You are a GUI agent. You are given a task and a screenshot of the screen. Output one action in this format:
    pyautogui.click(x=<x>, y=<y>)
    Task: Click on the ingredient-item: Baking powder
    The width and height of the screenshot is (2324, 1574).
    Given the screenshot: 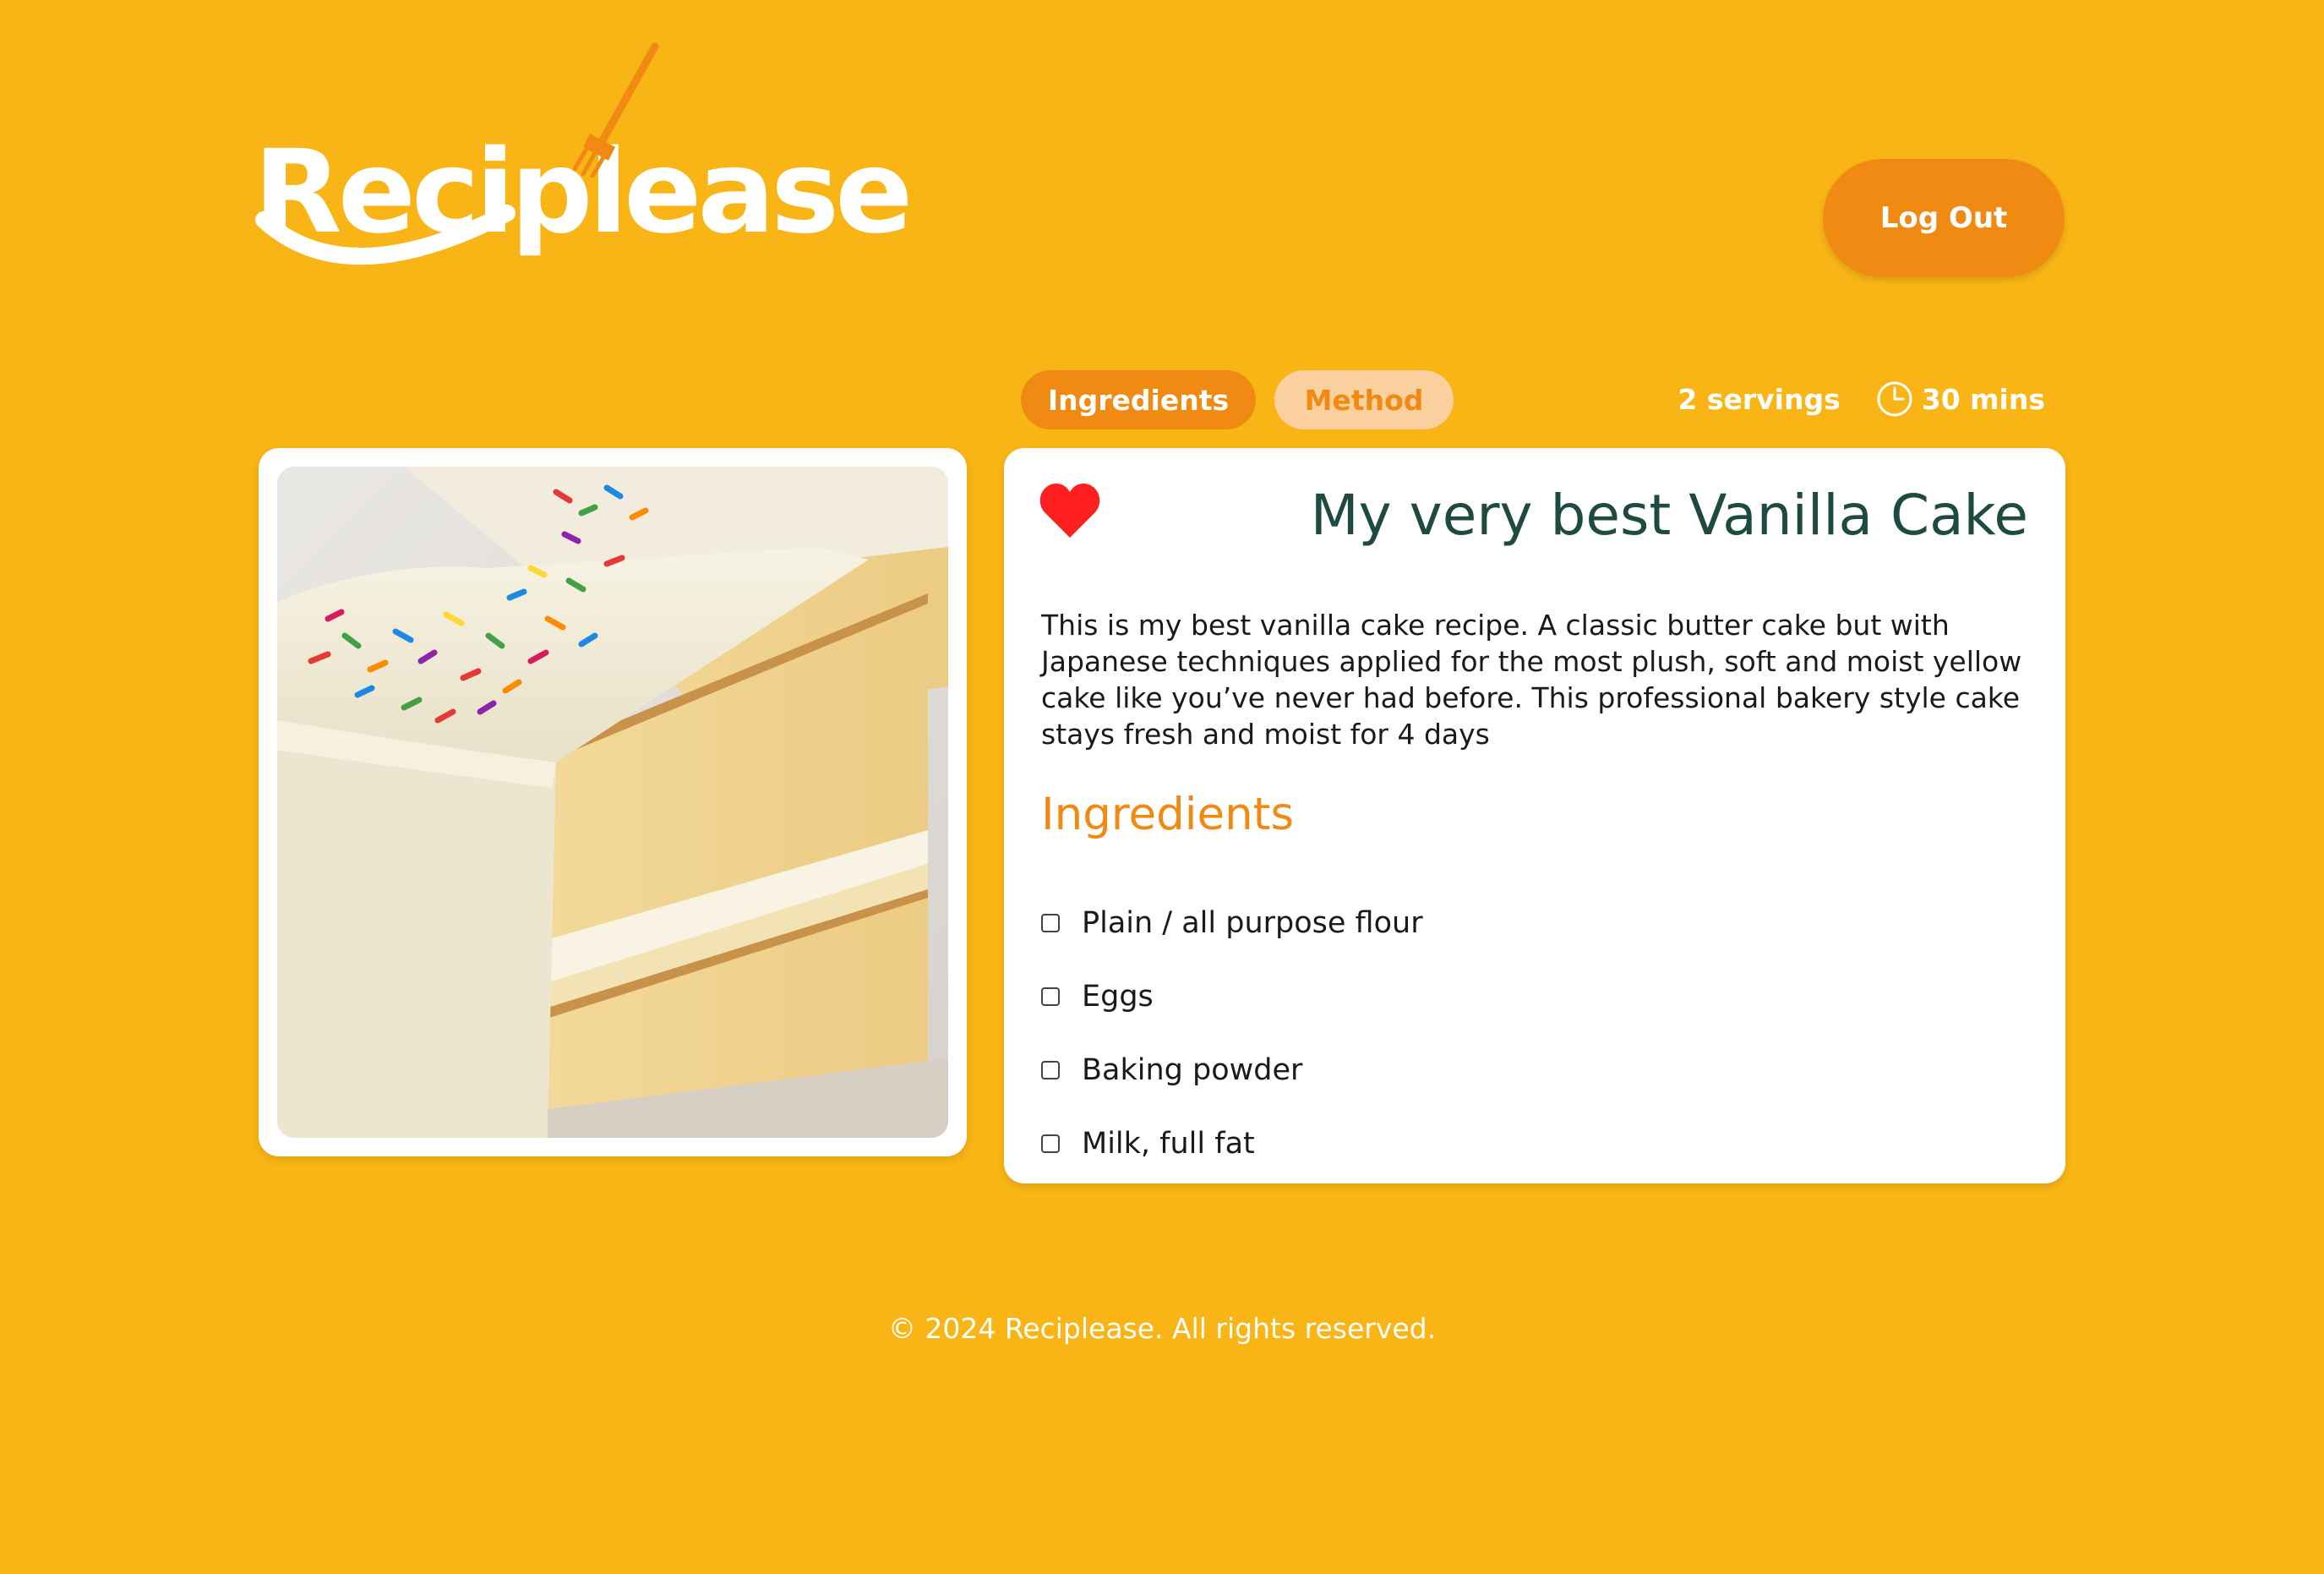 What is the action you would take?
    pyautogui.click(x=1232, y=1070)
    